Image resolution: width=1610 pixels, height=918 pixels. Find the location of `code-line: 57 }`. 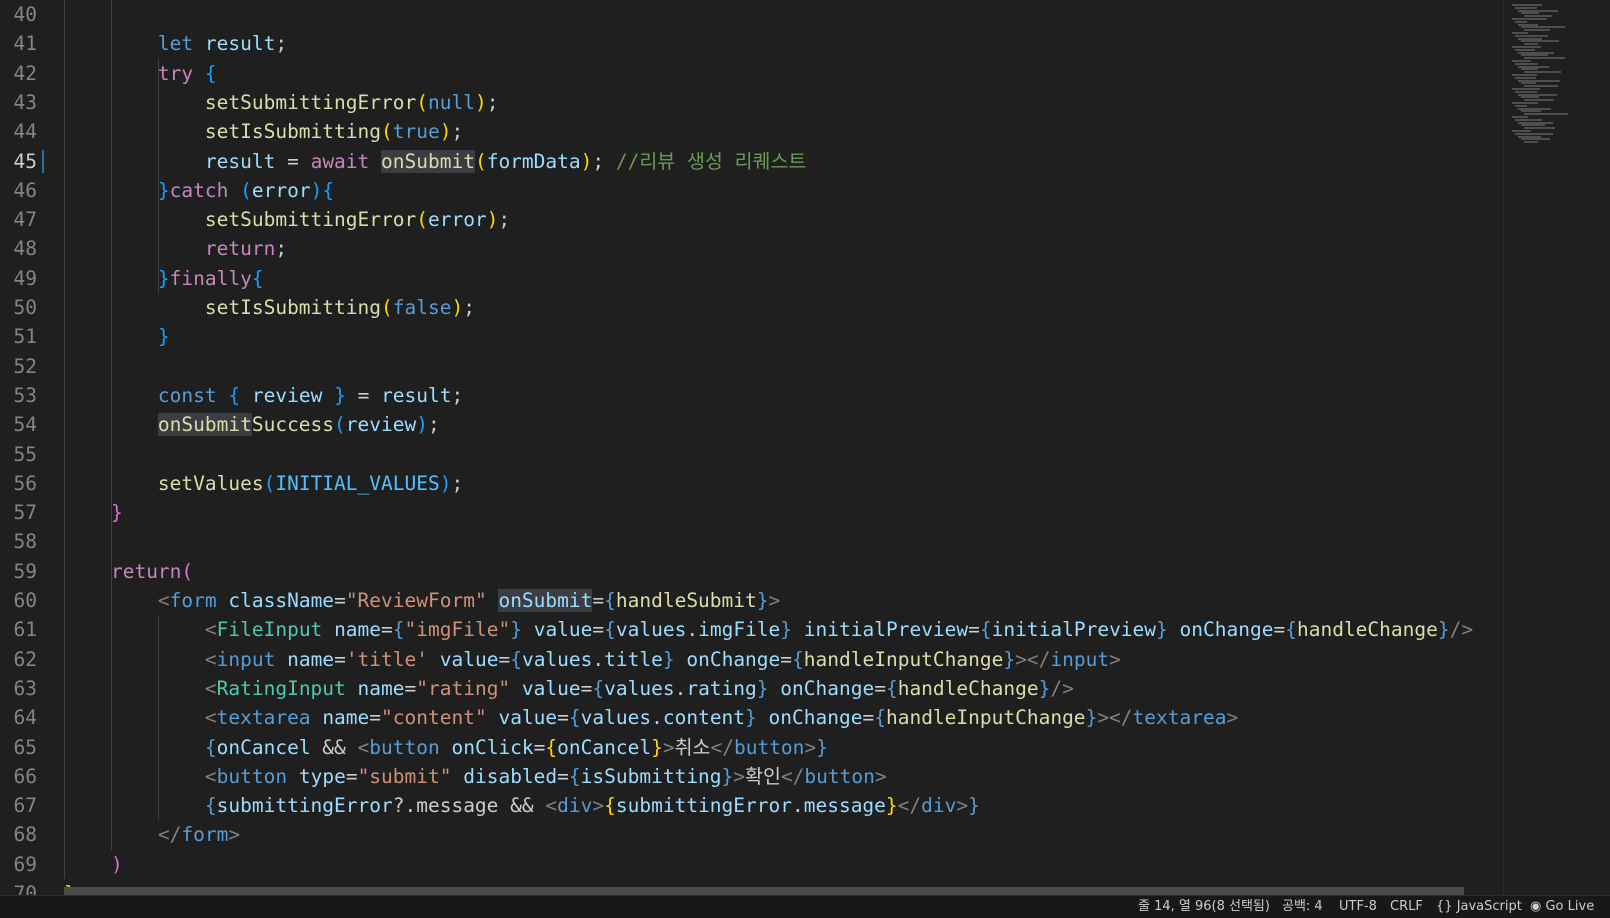

code-line: 57 } is located at coordinates (751, 512).